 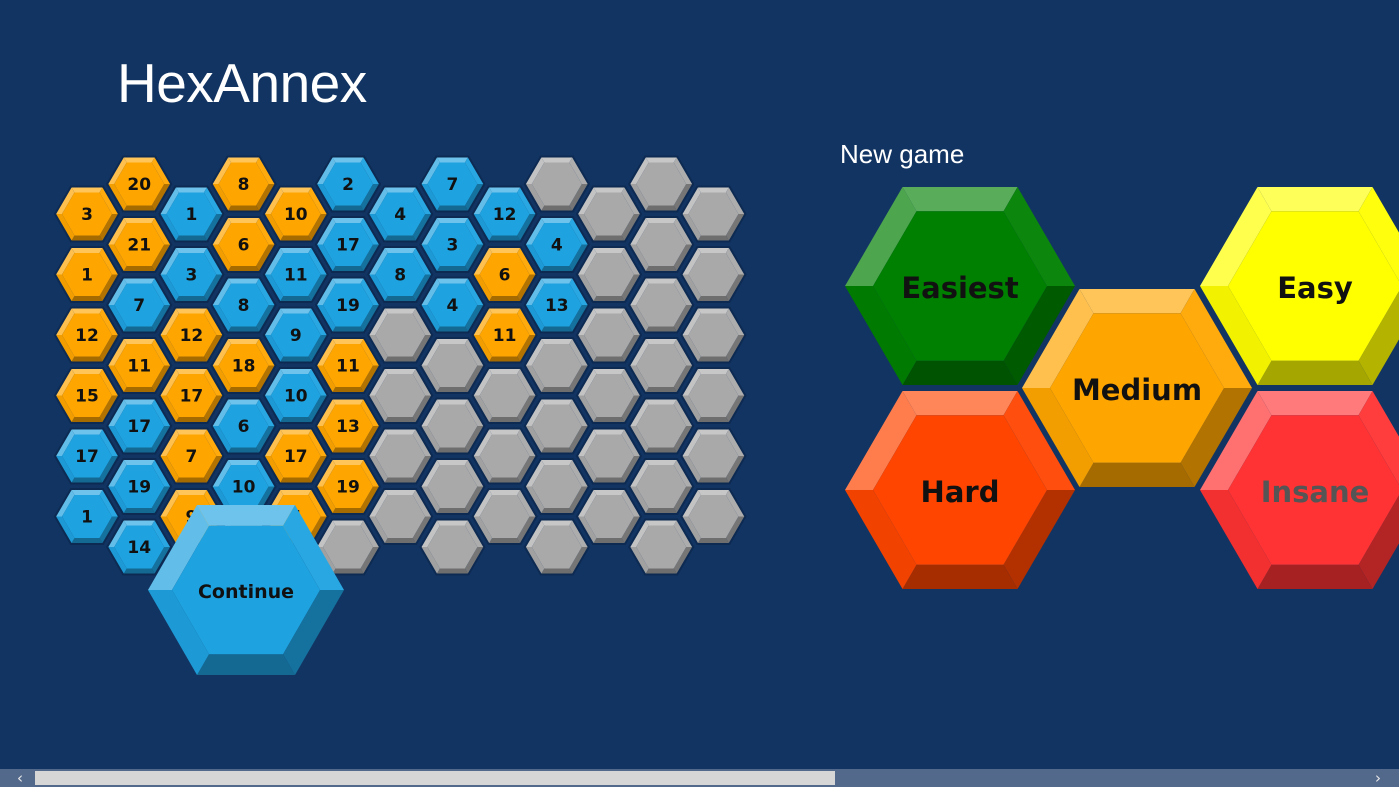 What do you see at coordinates (139, 184) in the screenshot?
I see `hex-tile: 20` at bounding box center [139, 184].